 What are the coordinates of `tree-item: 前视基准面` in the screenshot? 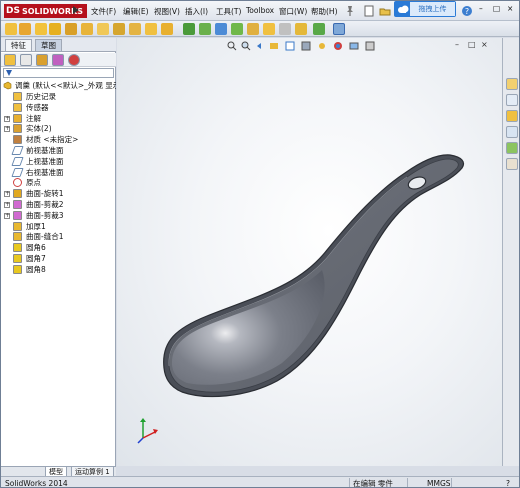 It's located at (58, 150).